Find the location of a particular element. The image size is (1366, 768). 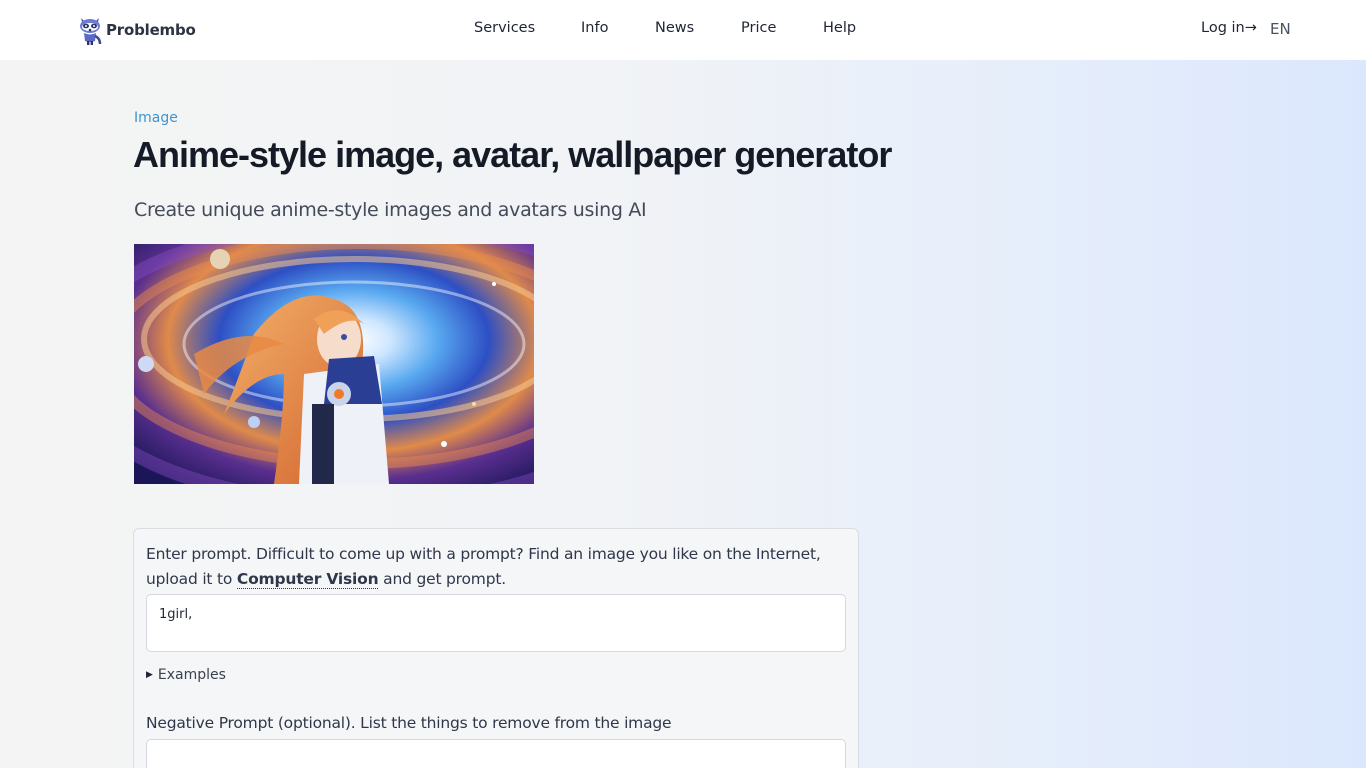

nav-item-news: News is located at coordinates (674, 28).